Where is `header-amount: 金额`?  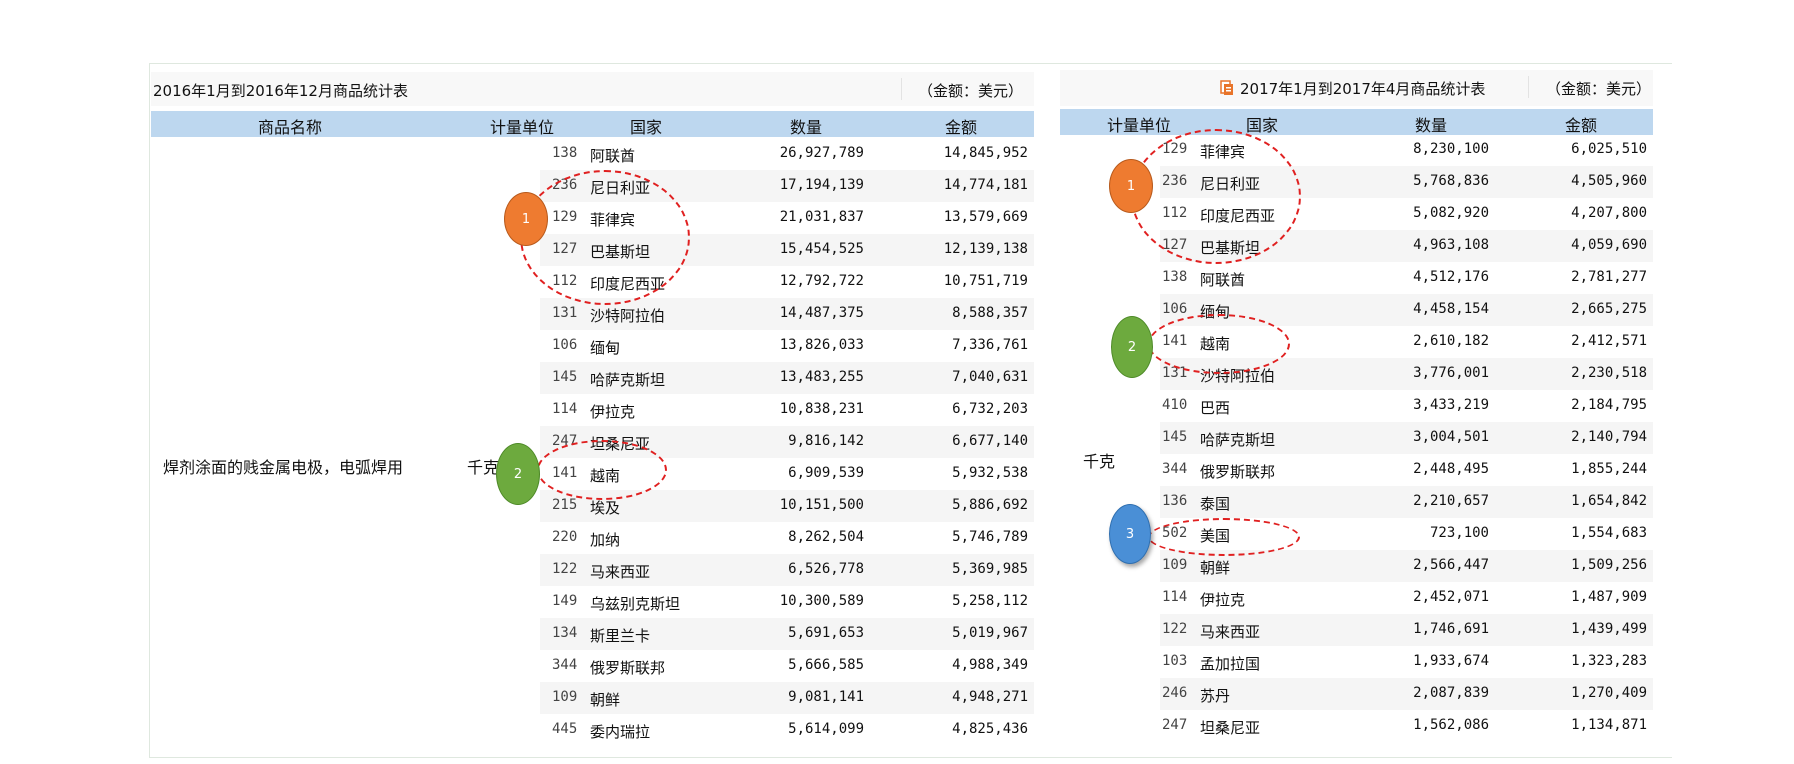 header-amount: 金额 is located at coordinates (1581, 125).